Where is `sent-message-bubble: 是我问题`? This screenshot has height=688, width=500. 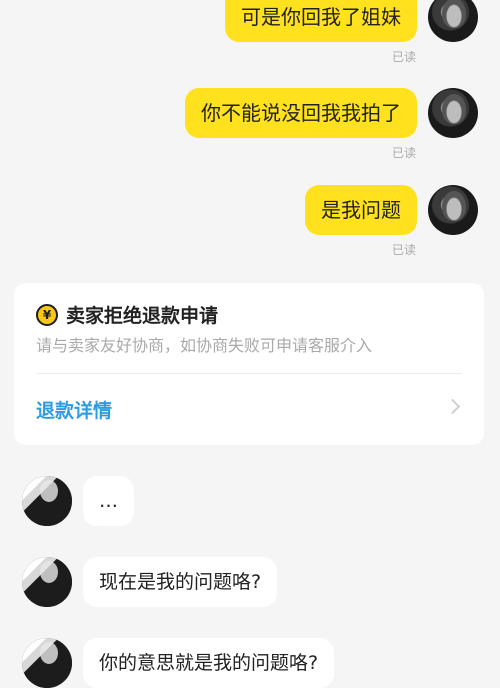 sent-message-bubble: 是我问题 is located at coordinates (361, 210).